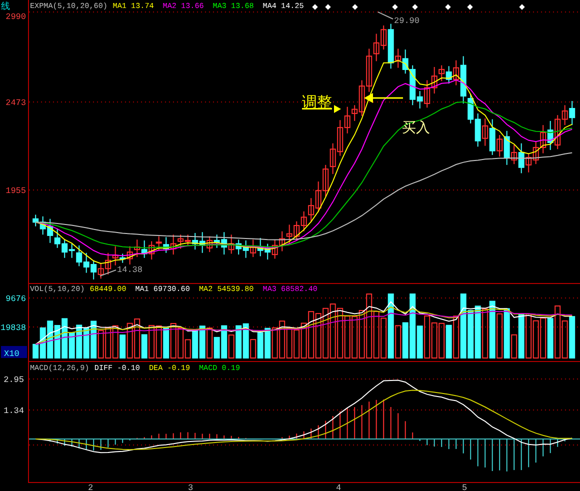  Describe the element at coordinates (14, 411) in the screenshot. I see `axis-label: 1.34` at that location.